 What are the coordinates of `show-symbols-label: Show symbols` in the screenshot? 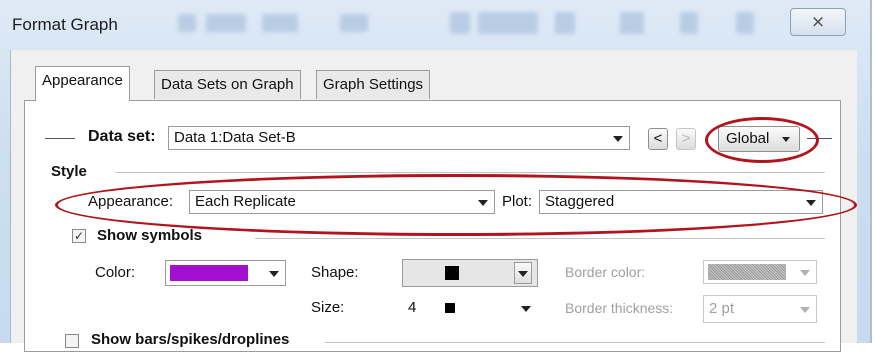 It's located at (150, 235).